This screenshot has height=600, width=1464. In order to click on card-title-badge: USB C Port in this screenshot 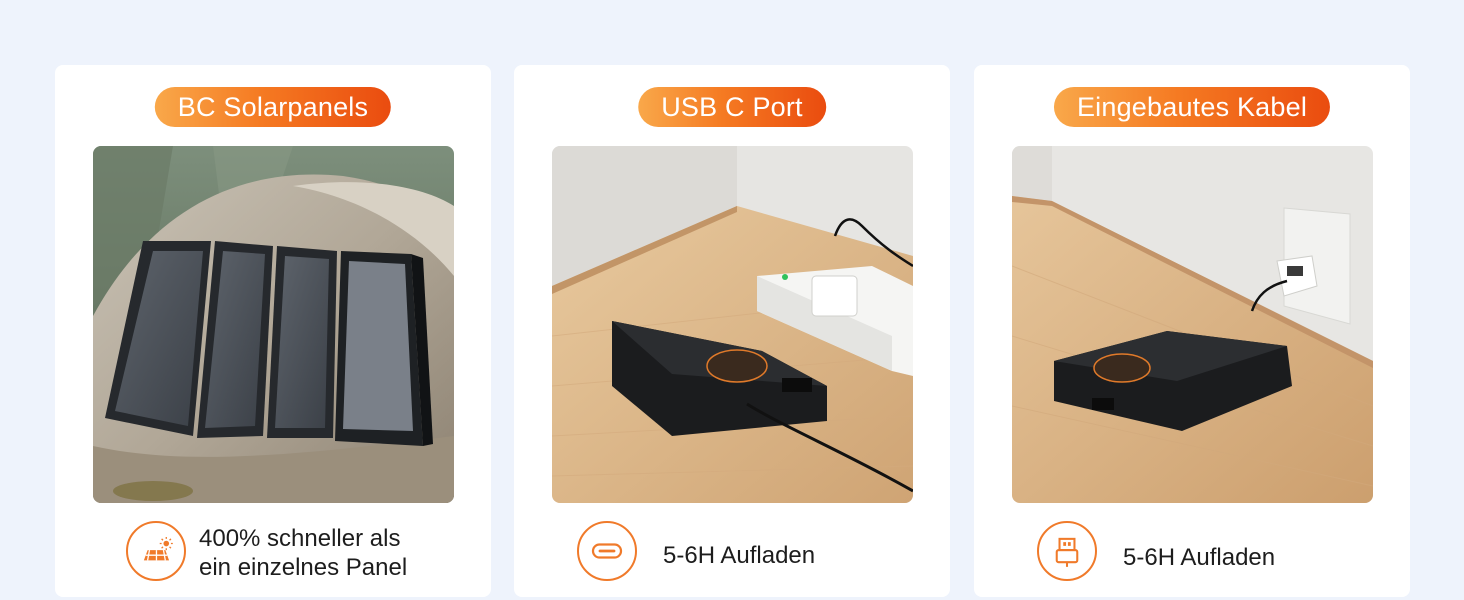, I will do `click(732, 107)`.